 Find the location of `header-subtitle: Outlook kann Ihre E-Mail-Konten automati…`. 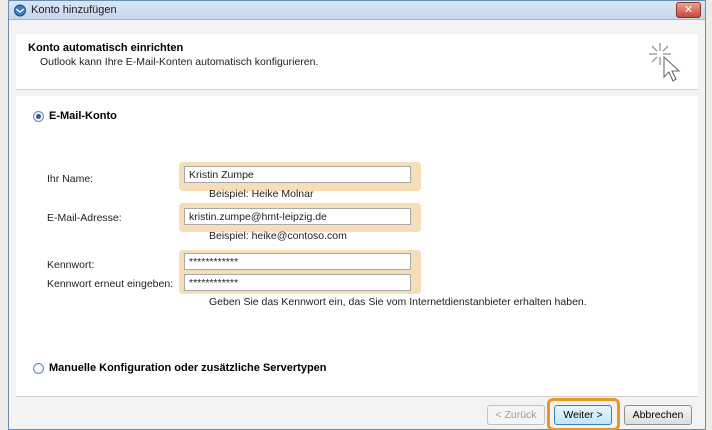

header-subtitle: Outlook kann Ihre E-Mail-Konten automati… is located at coordinates (179, 62).